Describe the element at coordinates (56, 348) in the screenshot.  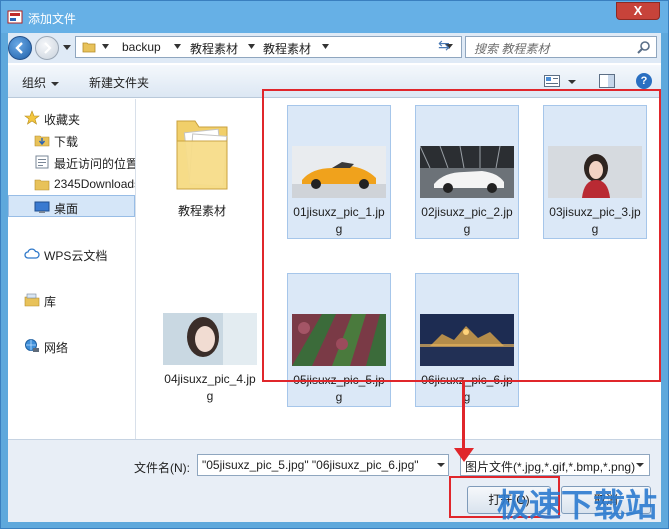
I see `nav-item-label: 网络` at that location.